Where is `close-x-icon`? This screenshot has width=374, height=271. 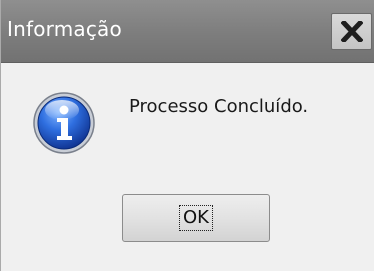
close-x-icon is located at coordinates (352, 31).